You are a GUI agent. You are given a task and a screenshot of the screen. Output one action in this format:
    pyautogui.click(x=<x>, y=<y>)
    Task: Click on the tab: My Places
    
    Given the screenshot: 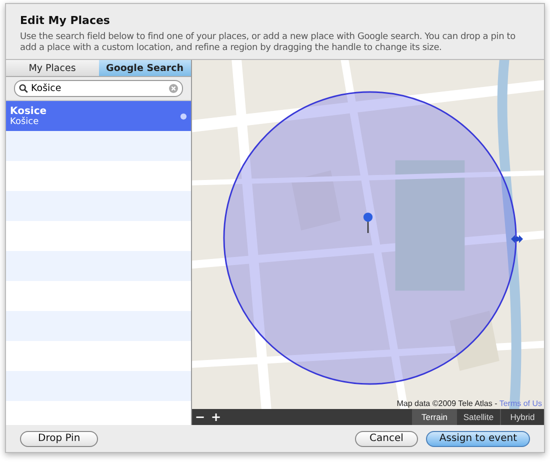 What is the action you would take?
    pyautogui.click(x=52, y=68)
    